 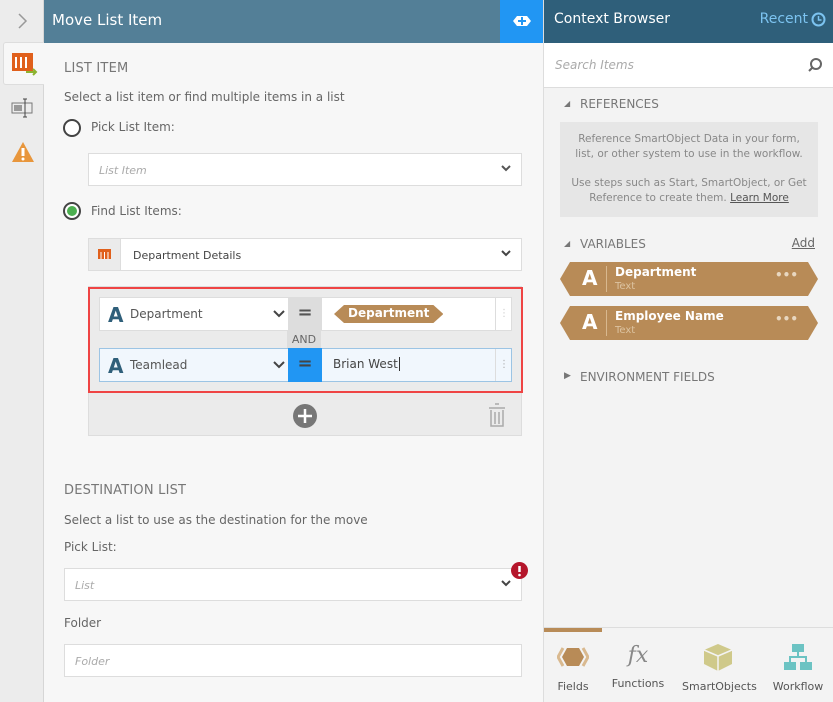 I want to click on pick-list-item-radio, so click(x=72, y=128).